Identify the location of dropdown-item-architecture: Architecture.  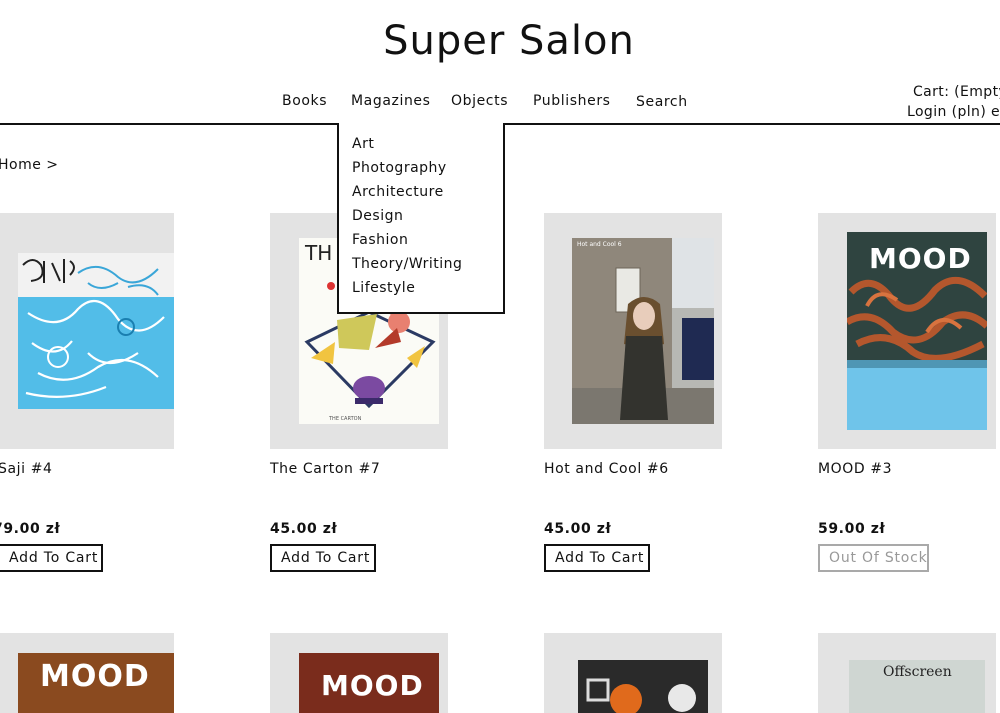
(398, 192).